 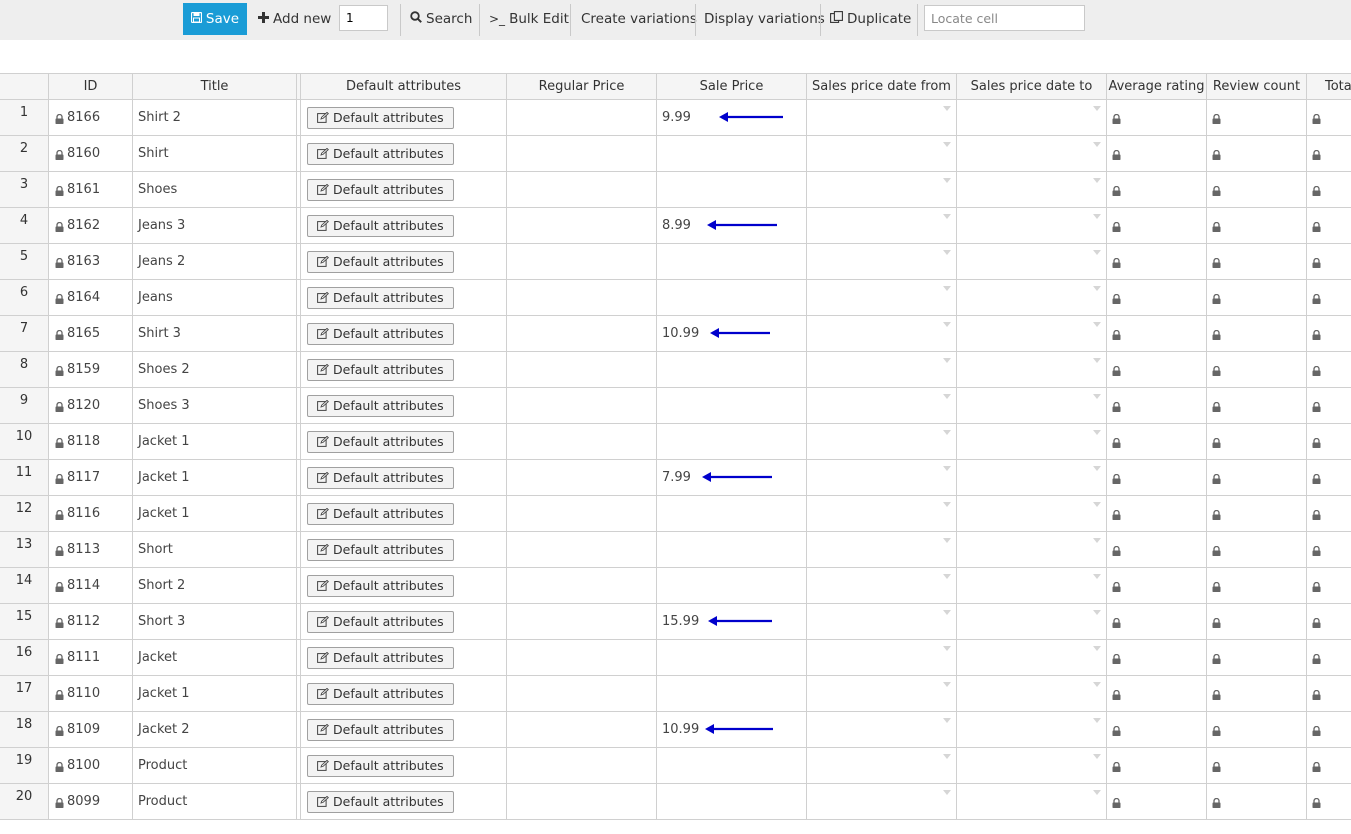 I want to click on duplicate-button: Duplicate, so click(x=870, y=19).